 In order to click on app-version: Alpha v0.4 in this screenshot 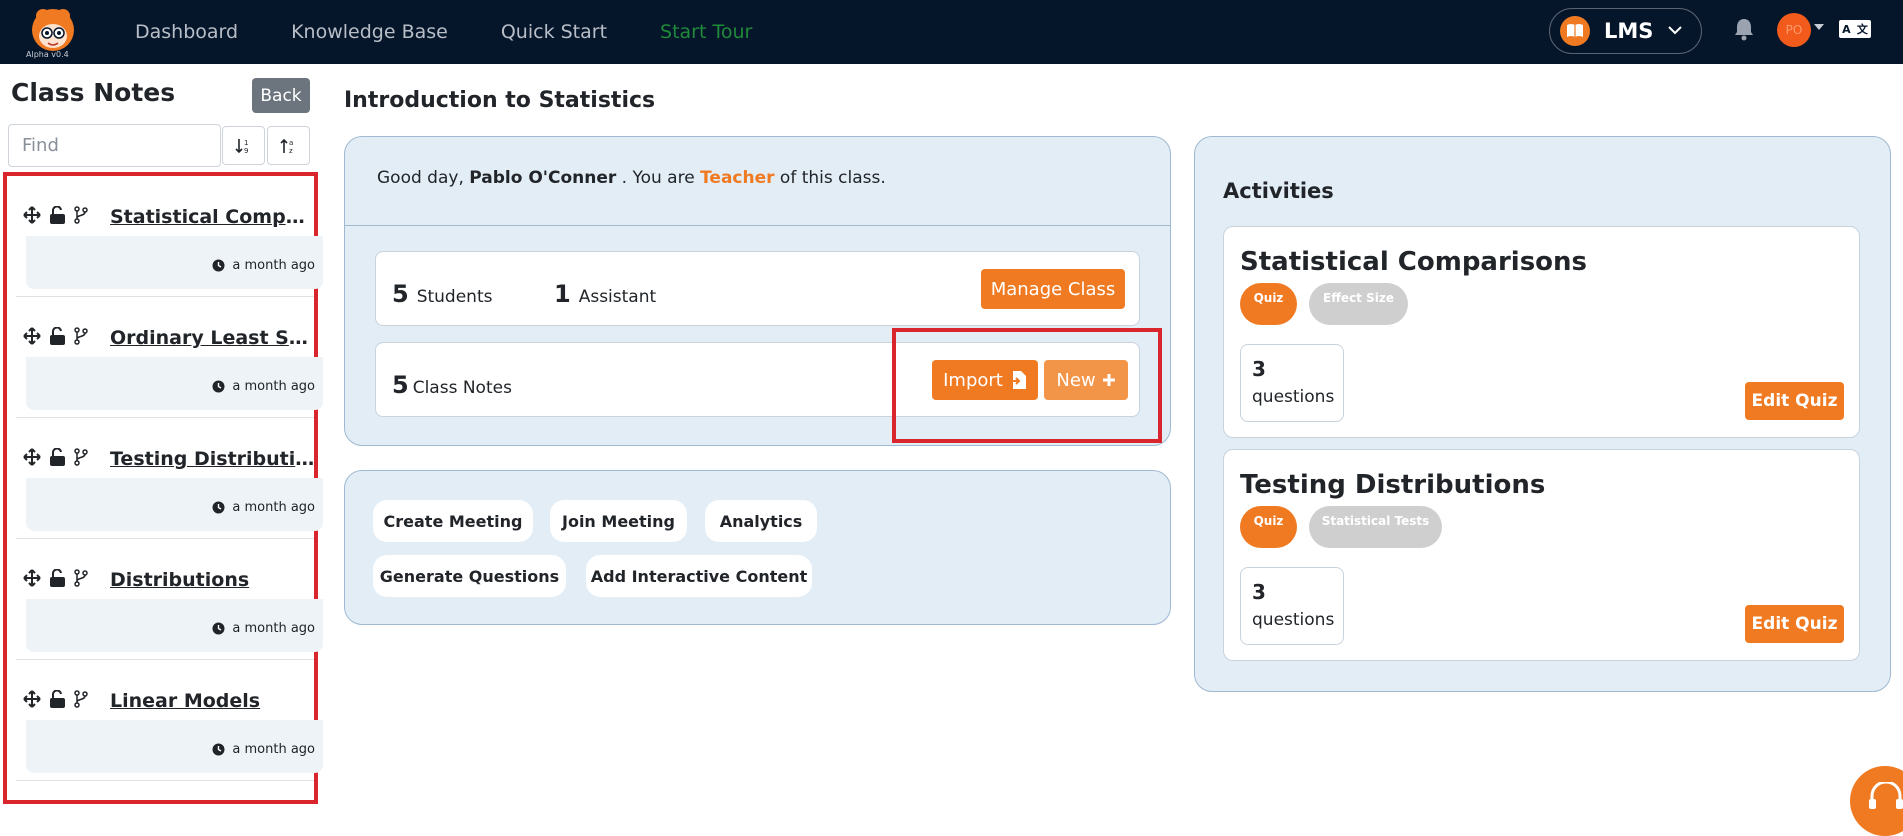, I will do `click(47, 54)`.